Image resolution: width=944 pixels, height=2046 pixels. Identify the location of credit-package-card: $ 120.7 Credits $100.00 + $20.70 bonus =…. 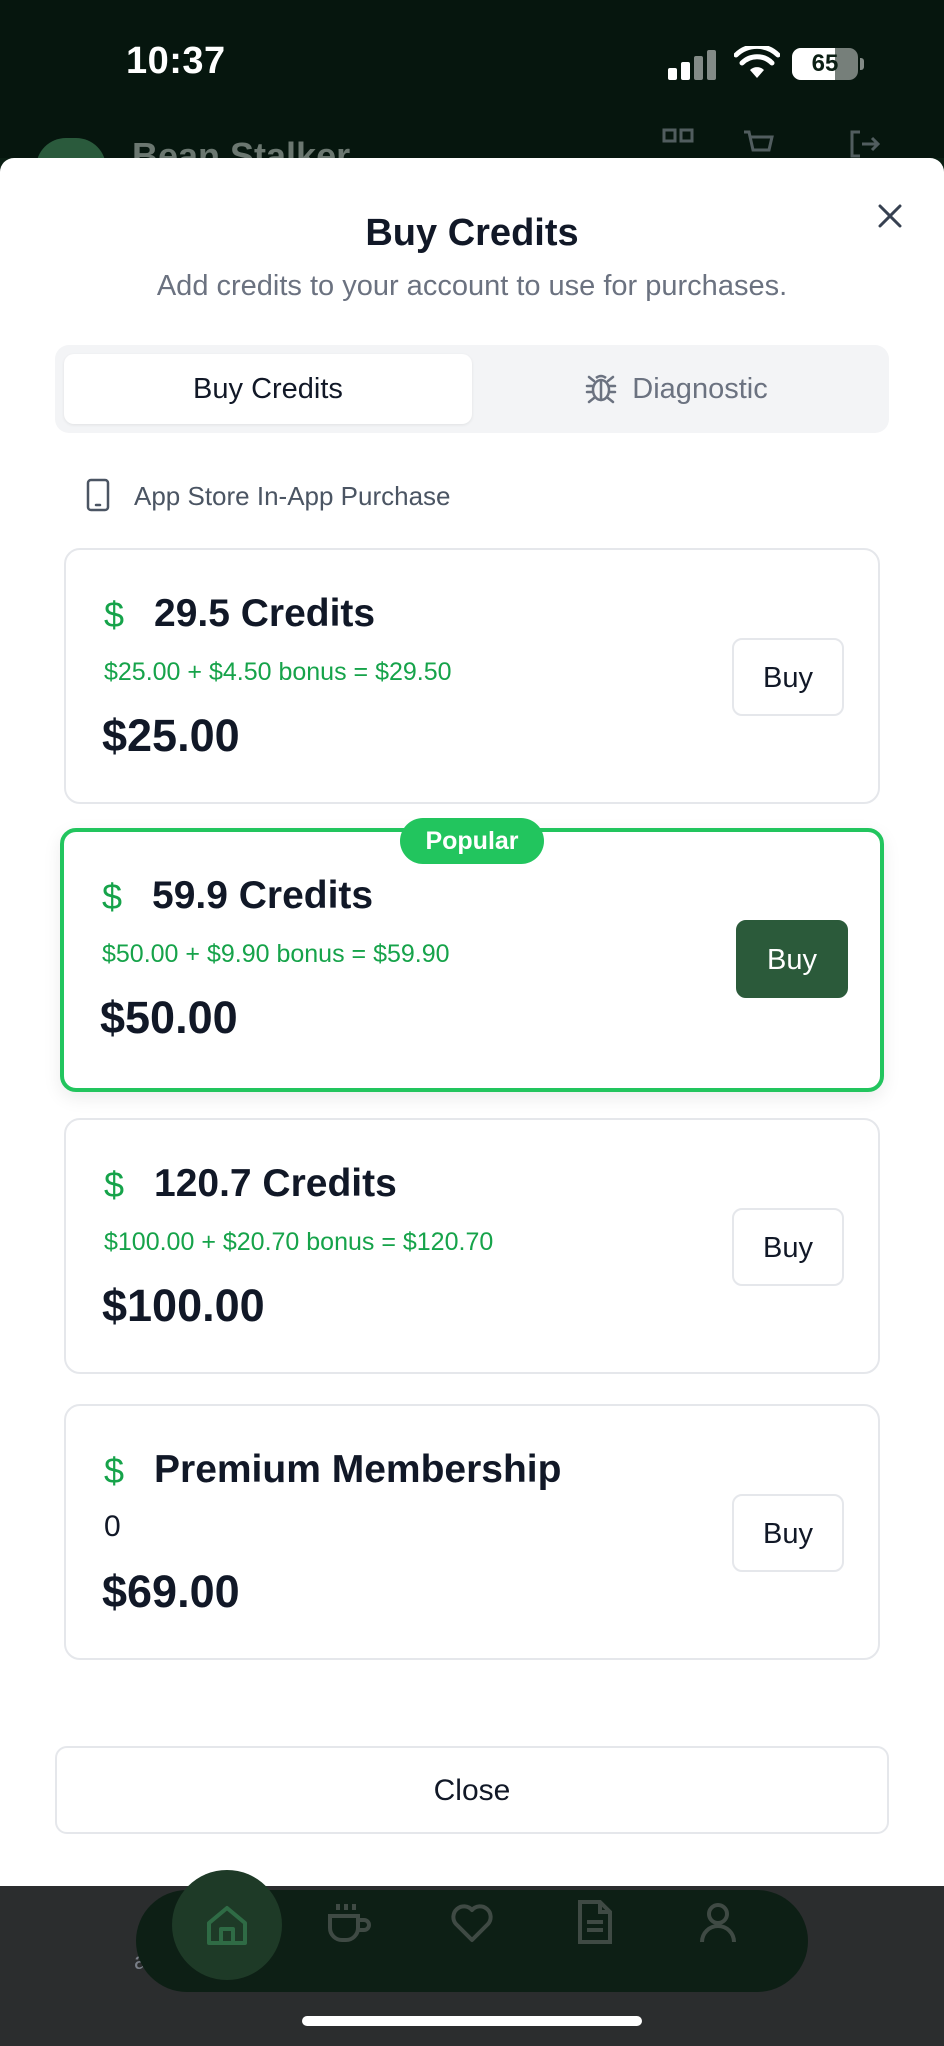
(472, 1246).